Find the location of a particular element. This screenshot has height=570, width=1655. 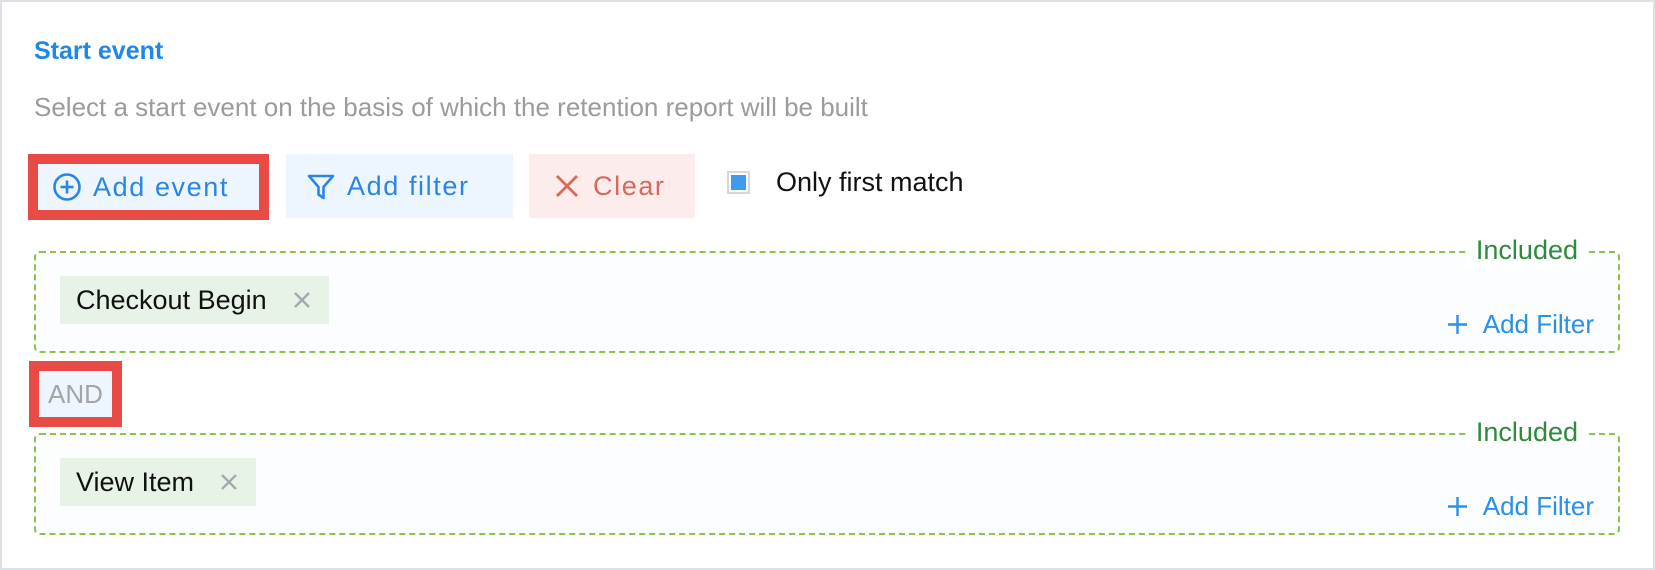

checkbox-checked is located at coordinates (738, 182).